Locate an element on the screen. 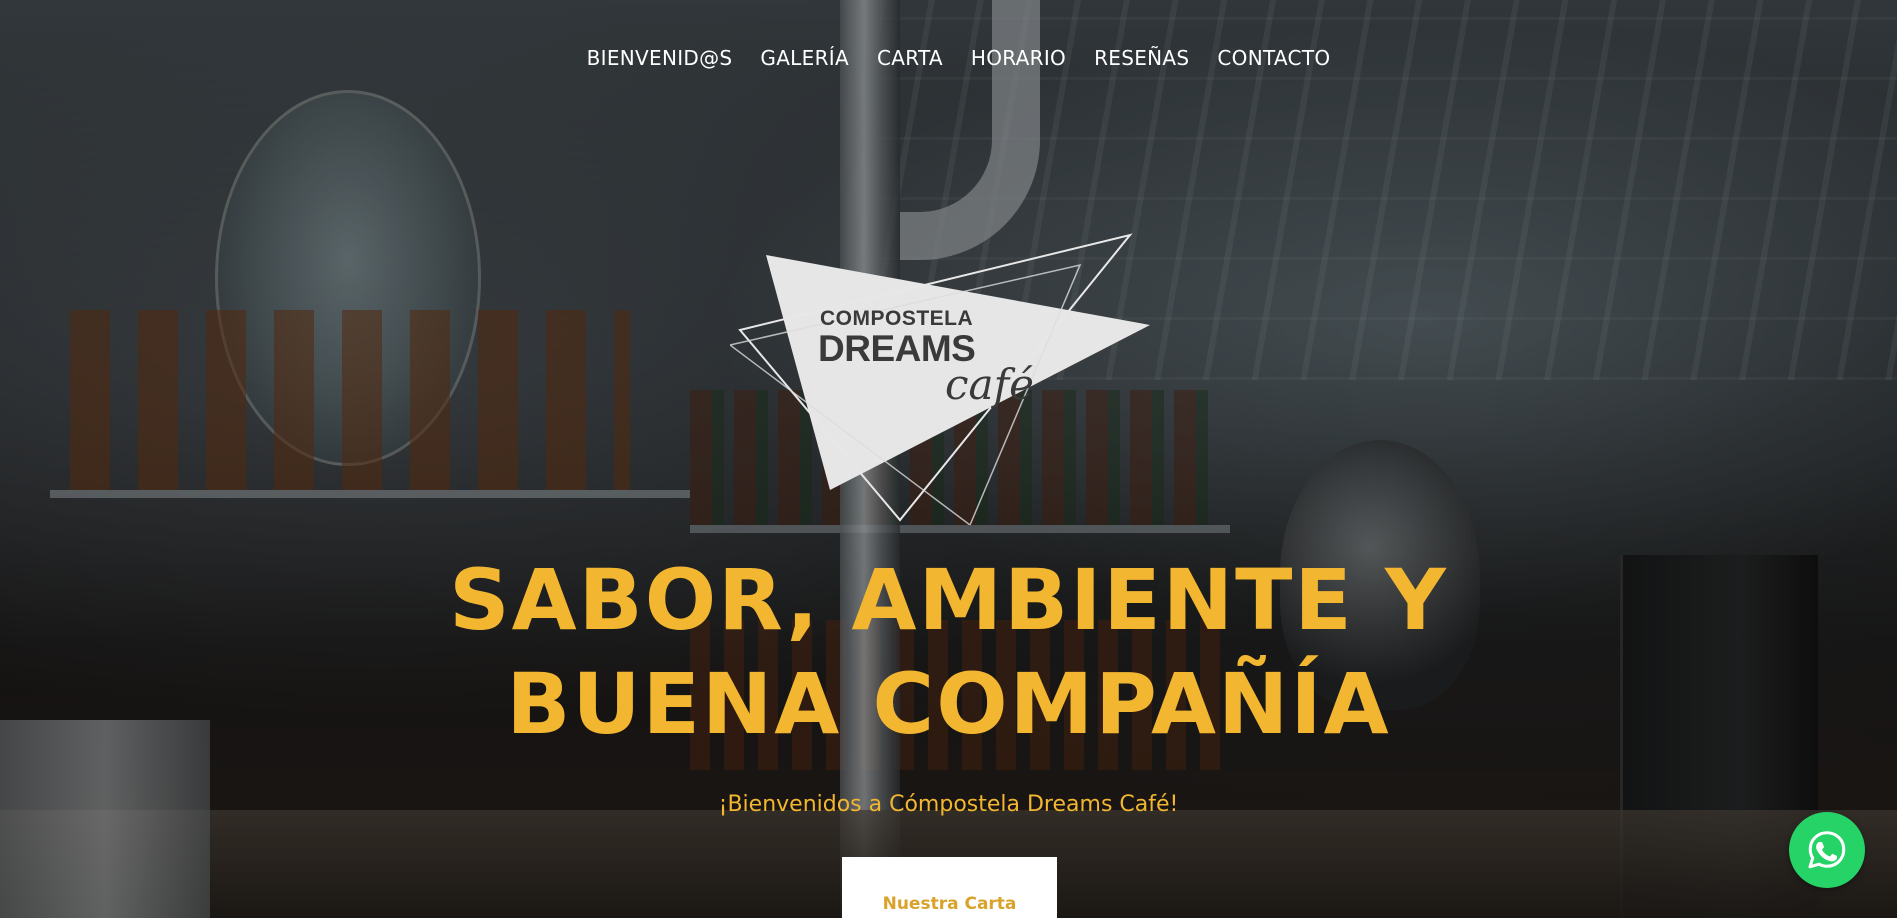 The height and width of the screenshot is (918, 1897). nav-item-bienvenidos: BIENVENID@S is located at coordinates (660, 58).